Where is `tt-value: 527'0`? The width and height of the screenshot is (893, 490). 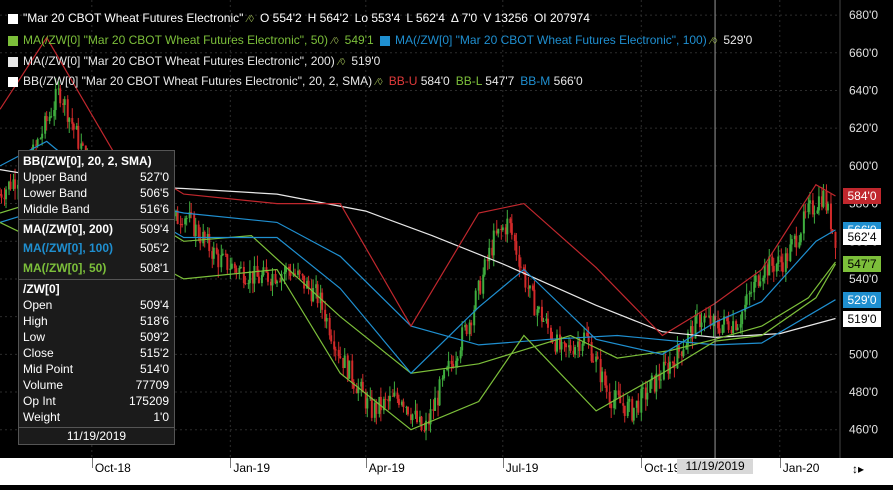
tt-value: 527'0 is located at coordinates (154, 177).